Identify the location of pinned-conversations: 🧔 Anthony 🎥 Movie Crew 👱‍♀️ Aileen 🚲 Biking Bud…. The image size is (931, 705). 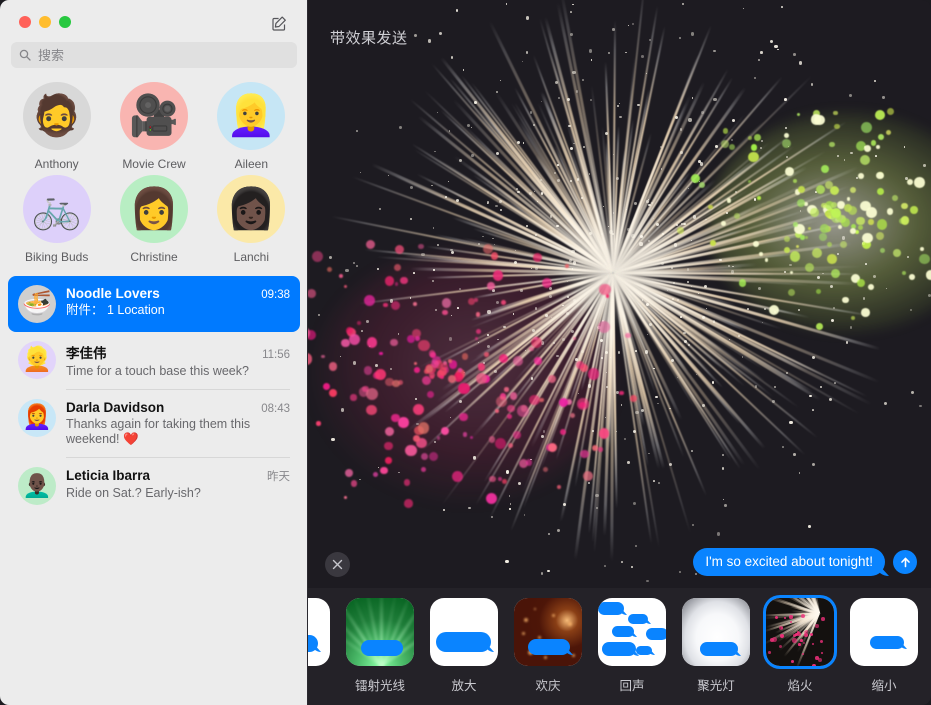
(154, 169).